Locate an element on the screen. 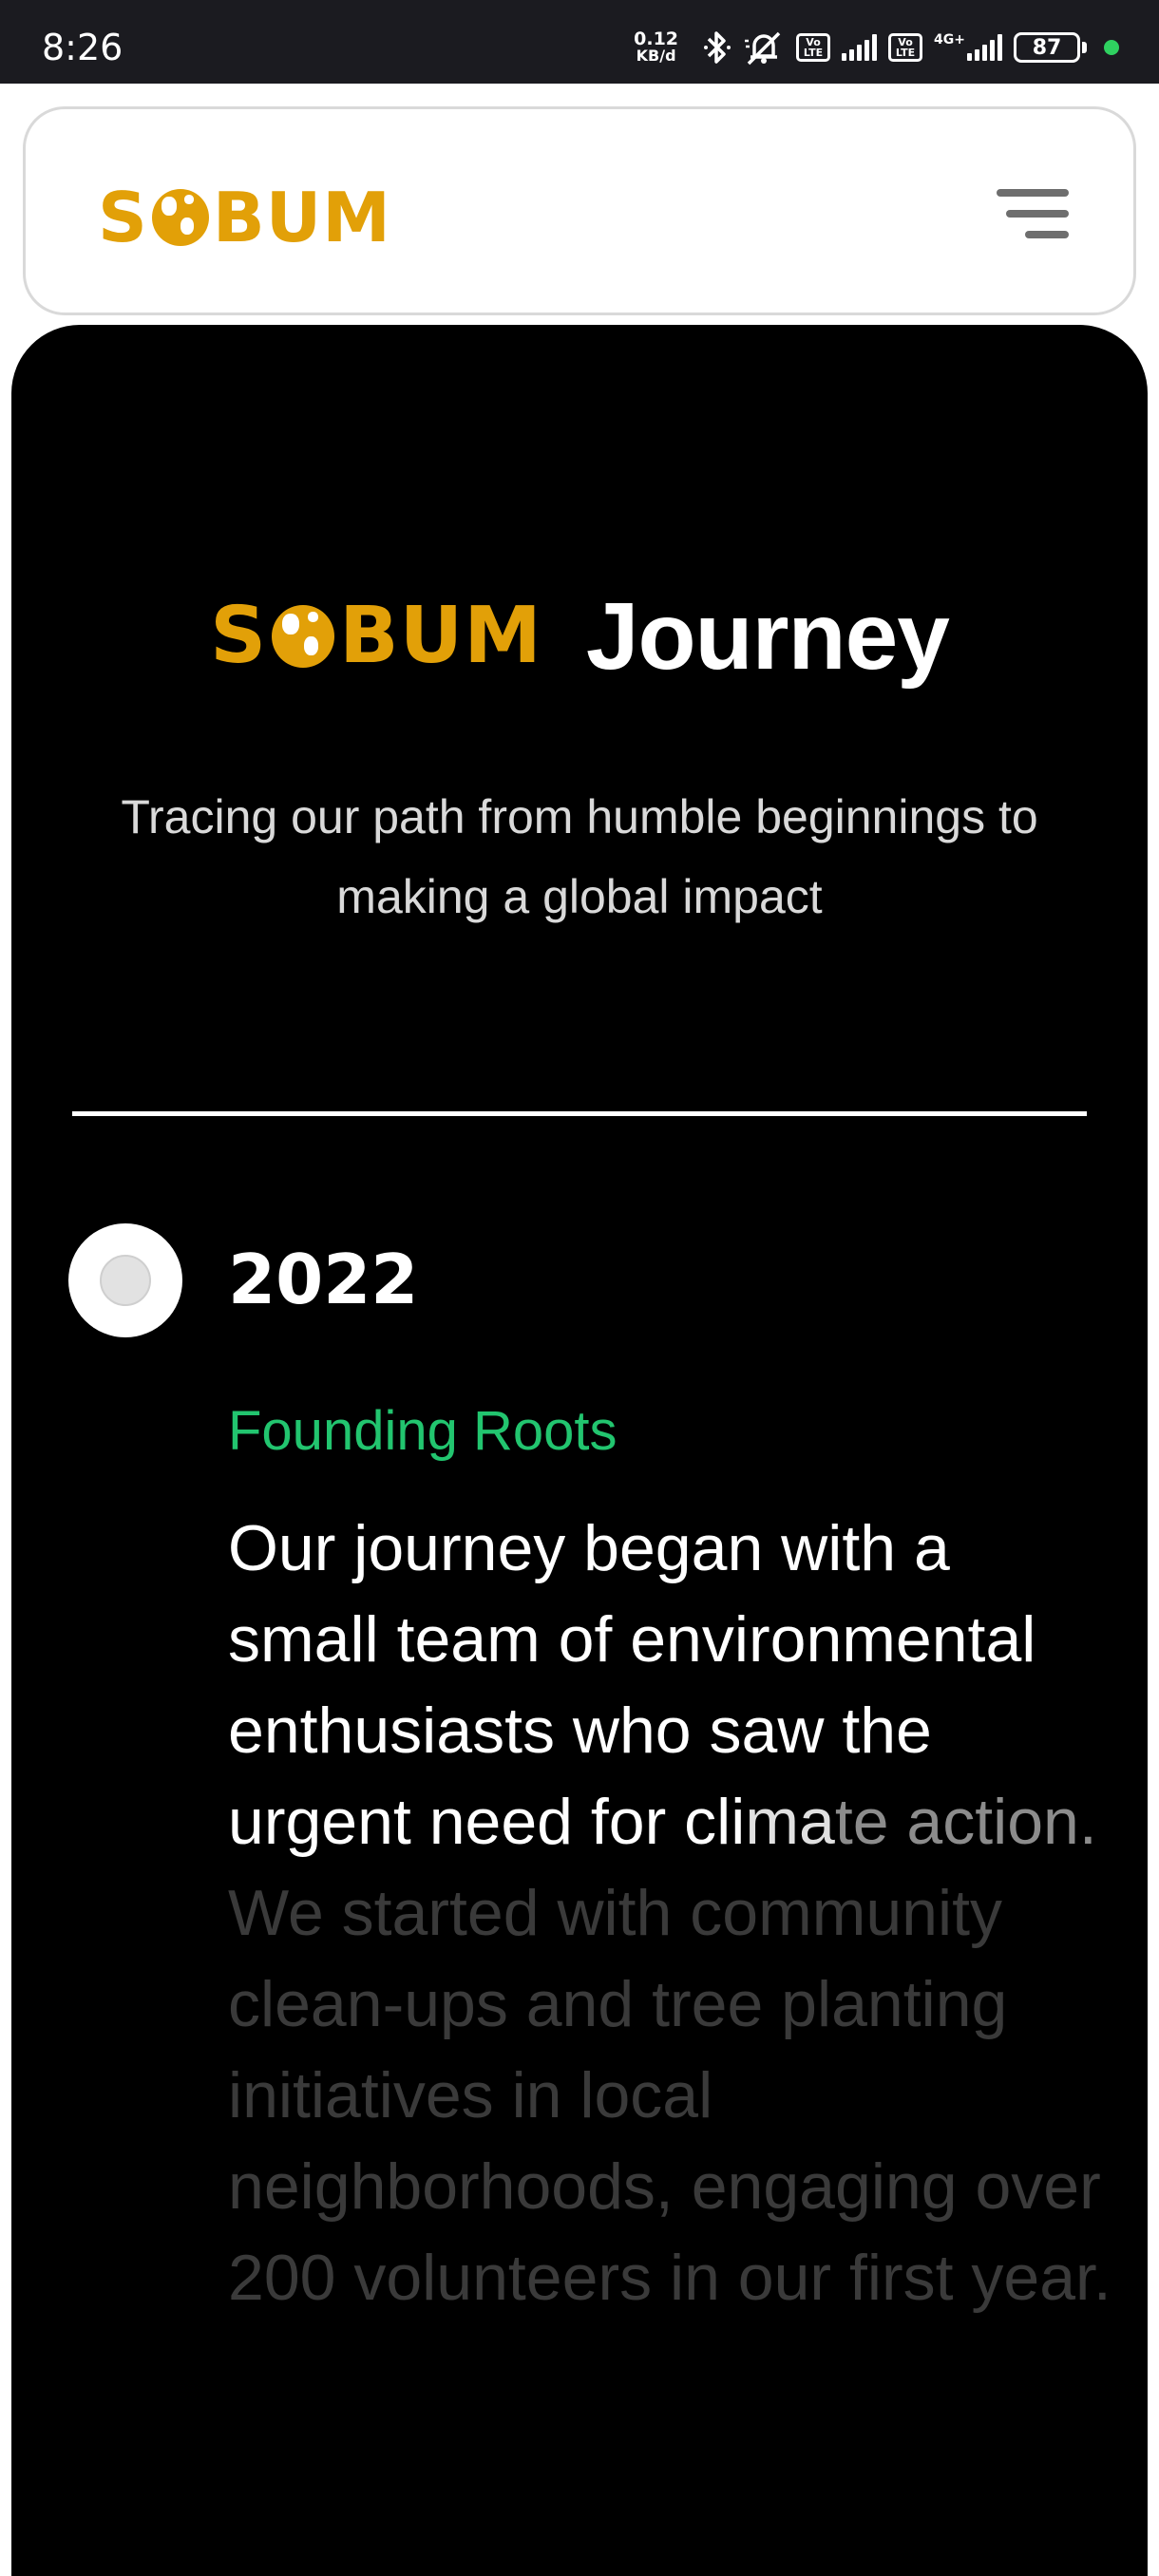 This screenshot has height=2576, width=1159. brand-logo: S BUM is located at coordinates (244, 217).